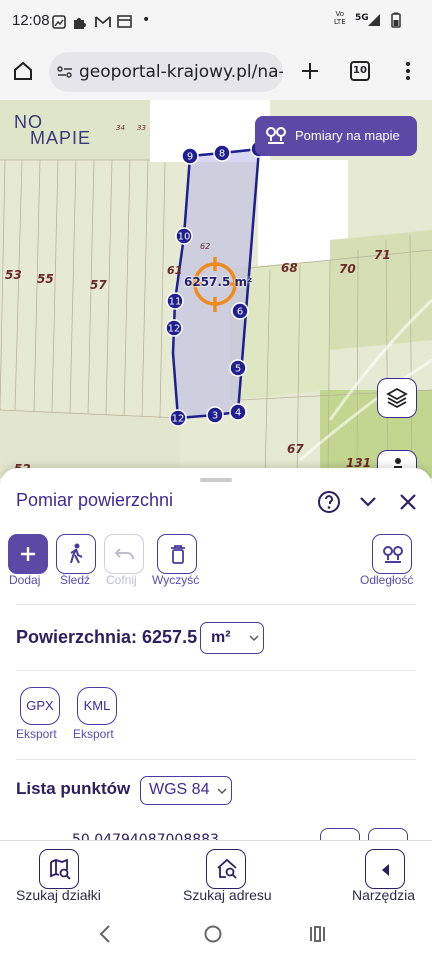  Describe the element at coordinates (13, 275) in the screenshot. I see `parcel-number: 53` at that location.